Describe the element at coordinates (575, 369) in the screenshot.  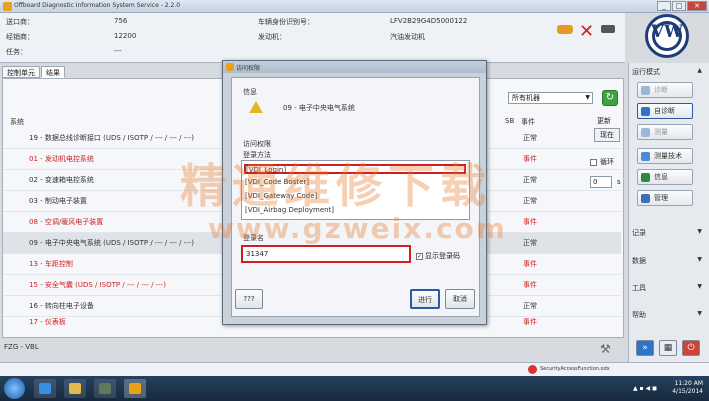
I see `security-access-text: SecurityAccessFunction.odx` at that location.